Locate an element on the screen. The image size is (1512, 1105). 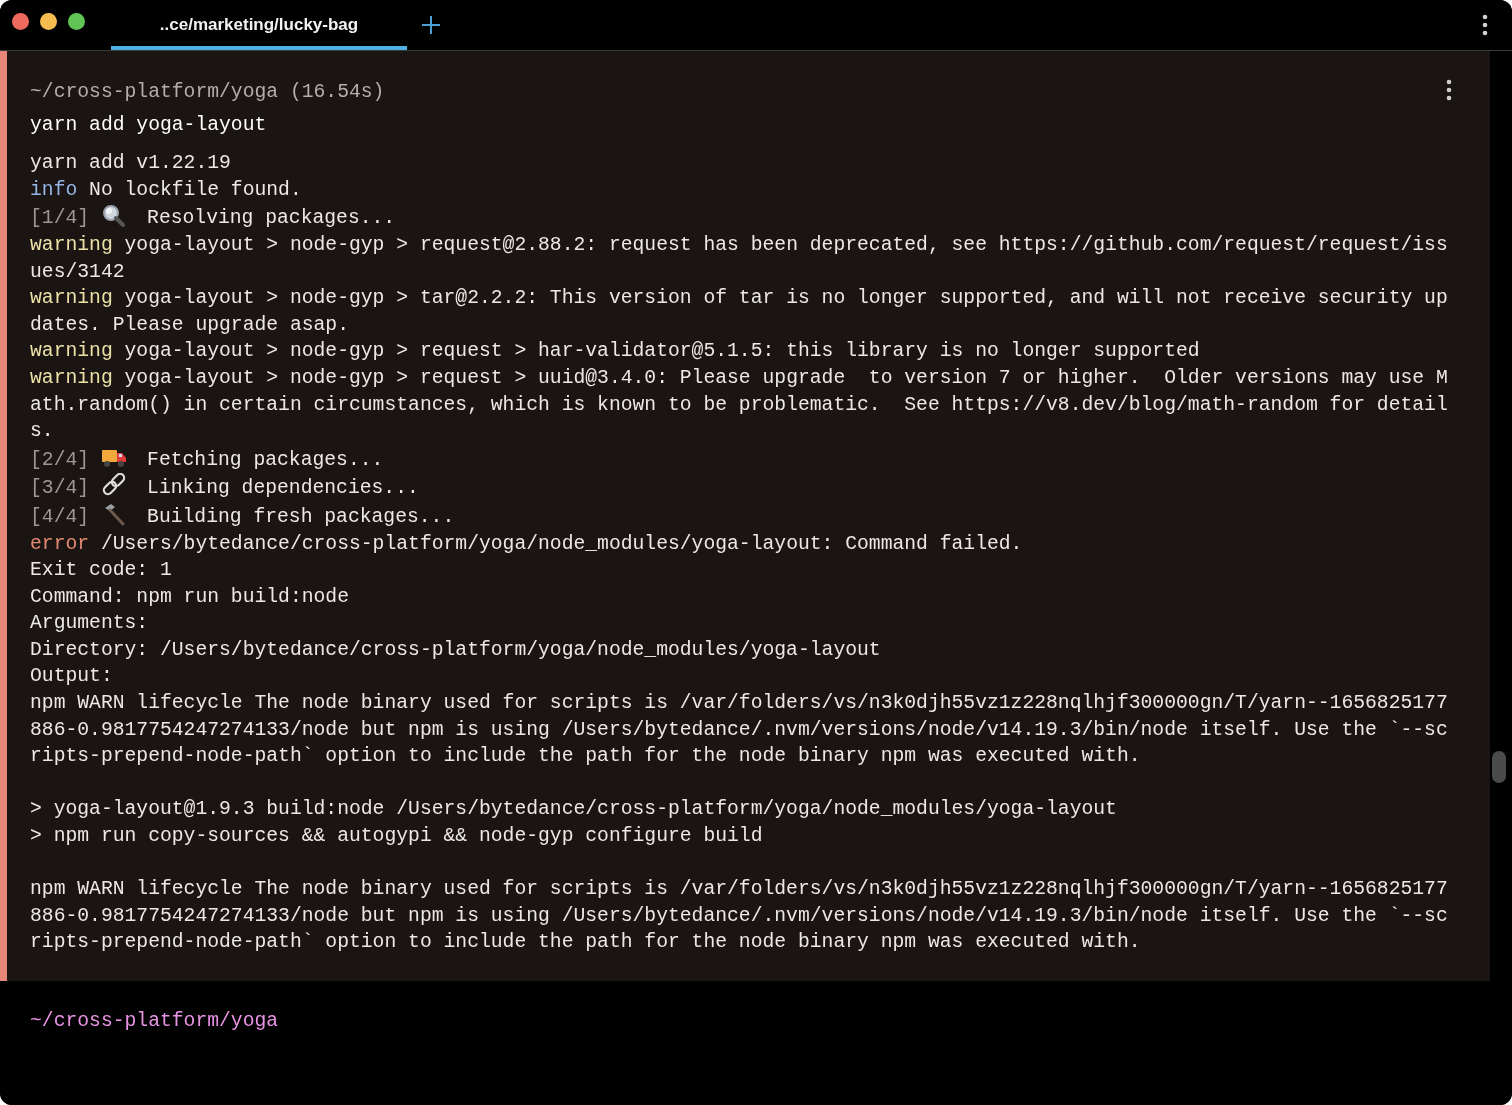
output-text: yoga-layout > node-gyp > request > uuid@3.4.0: Please upgrade to version 7 or higher. Older versions may use M is located at coordinates (785, 377).